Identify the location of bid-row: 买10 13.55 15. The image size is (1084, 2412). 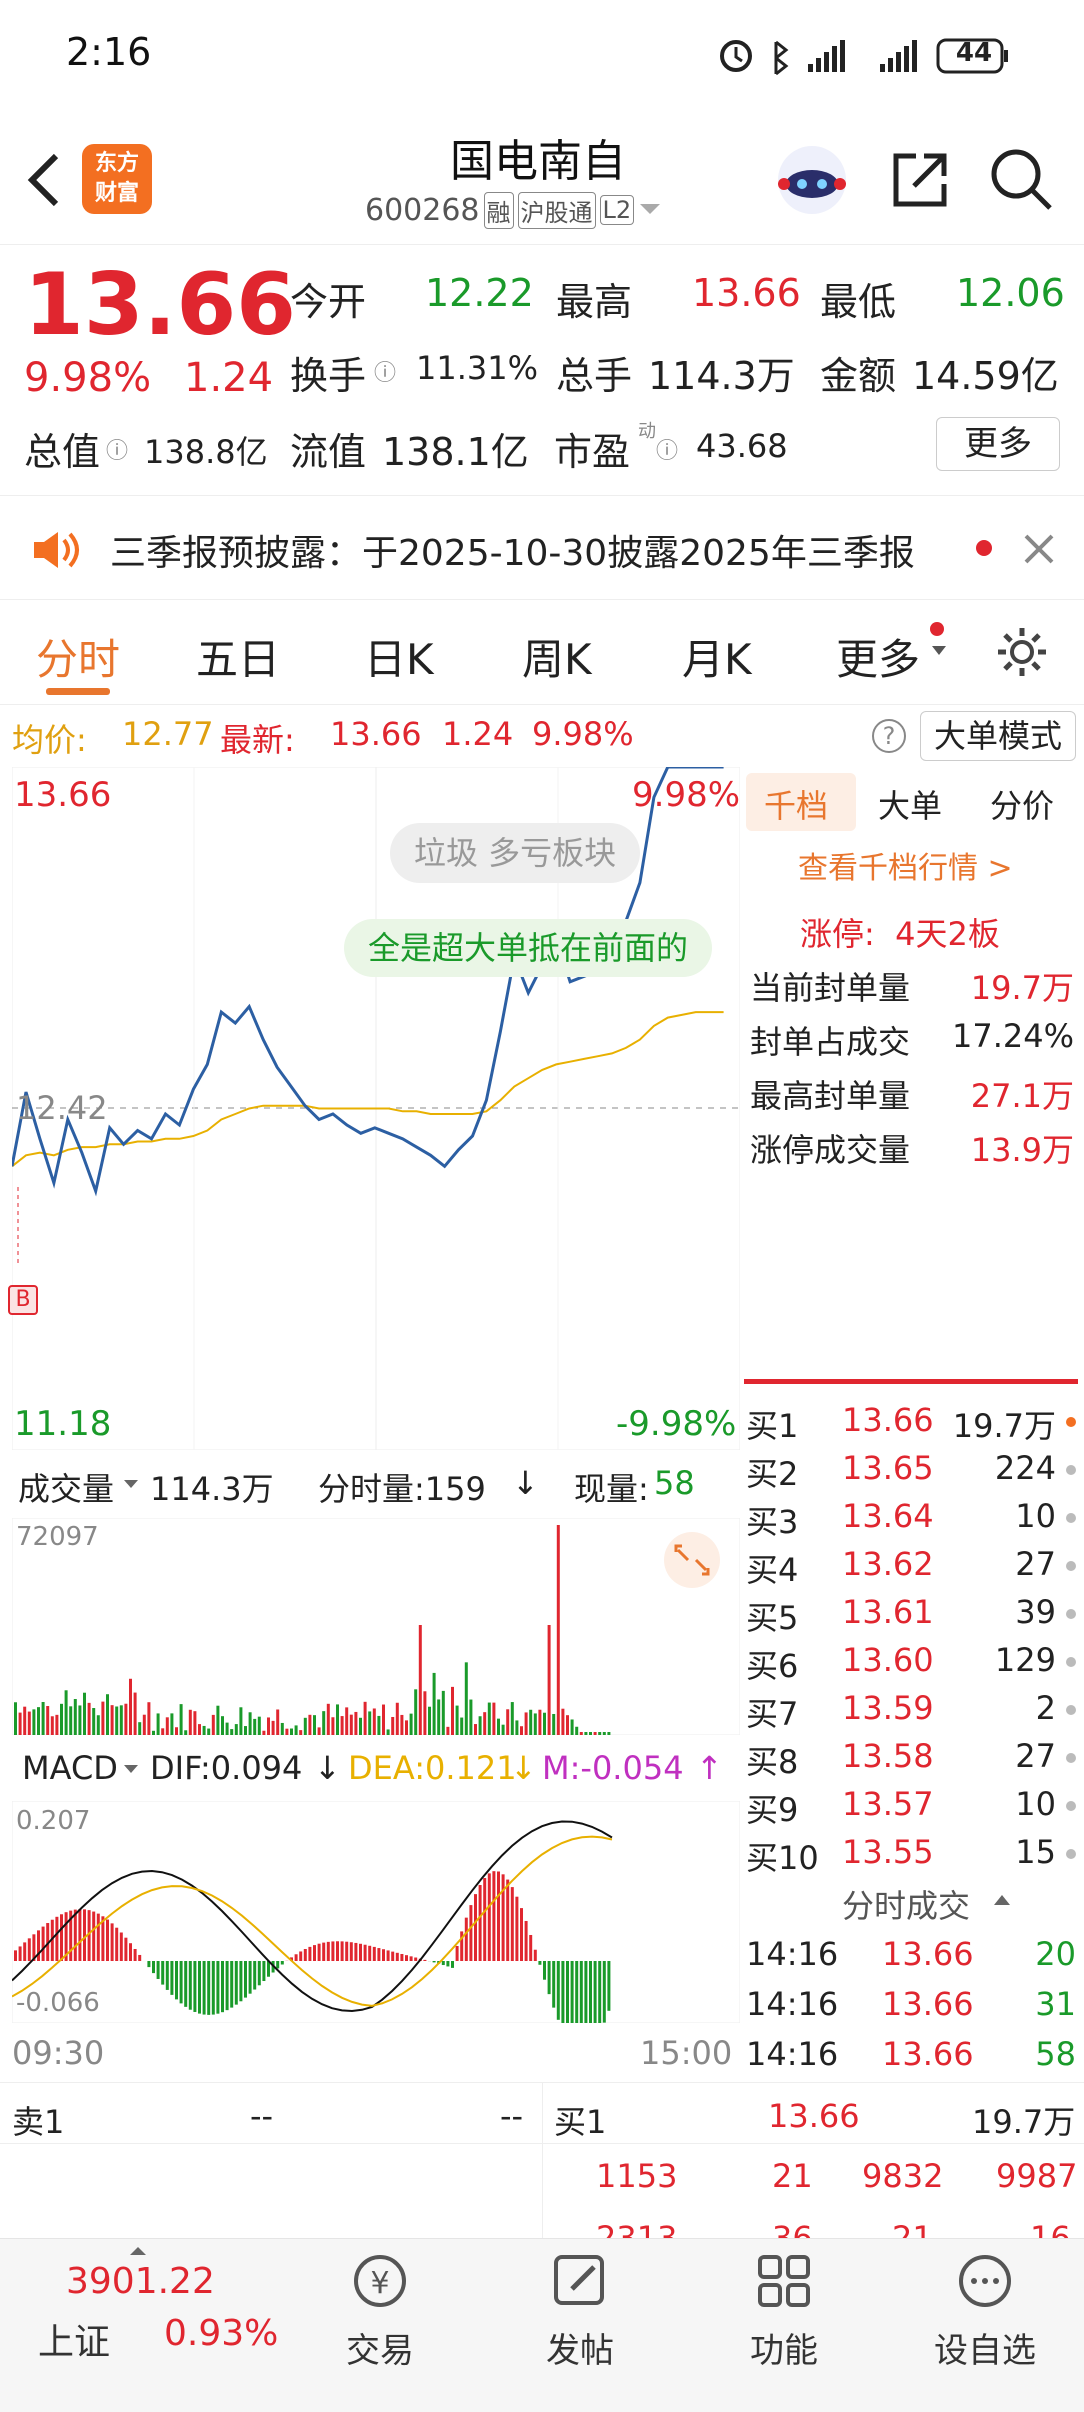
(913, 1853).